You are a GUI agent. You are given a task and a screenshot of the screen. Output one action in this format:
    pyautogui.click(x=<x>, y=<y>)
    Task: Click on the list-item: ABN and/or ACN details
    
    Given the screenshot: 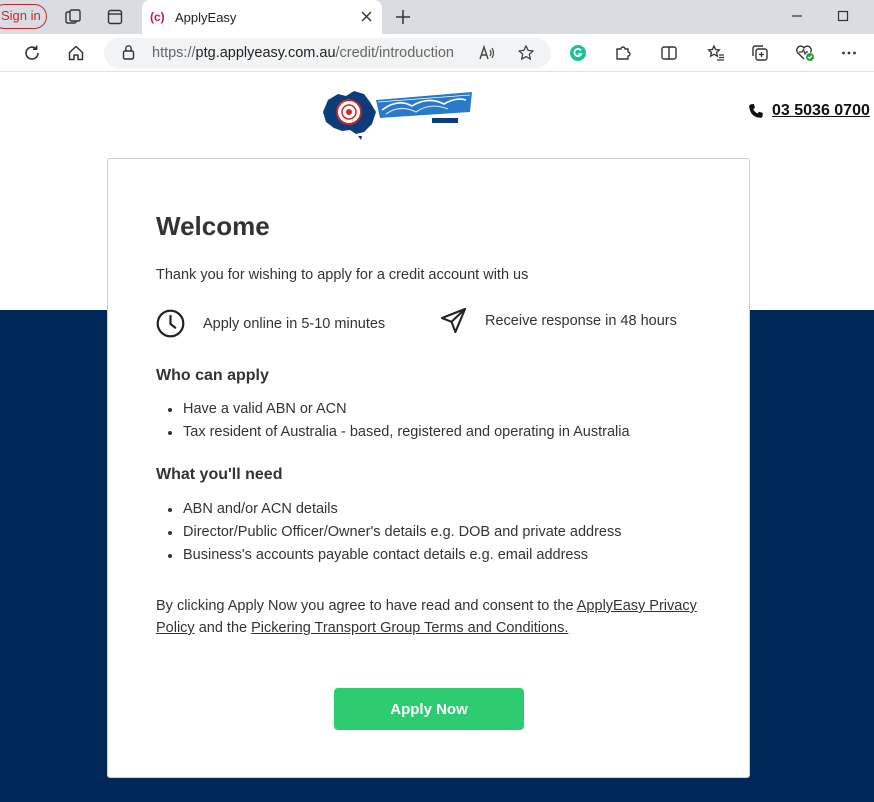 What is the action you would take?
    pyautogui.click(x=394, y=509)
    